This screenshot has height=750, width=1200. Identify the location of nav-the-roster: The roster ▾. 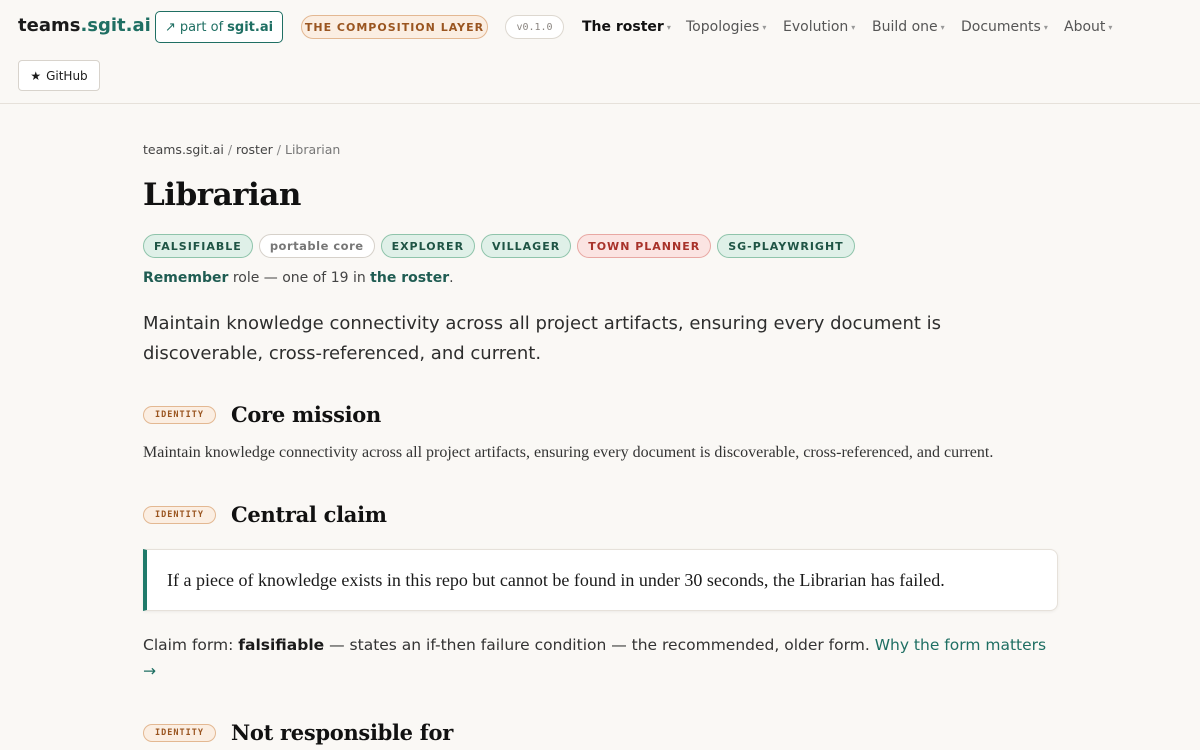
(626, 27).